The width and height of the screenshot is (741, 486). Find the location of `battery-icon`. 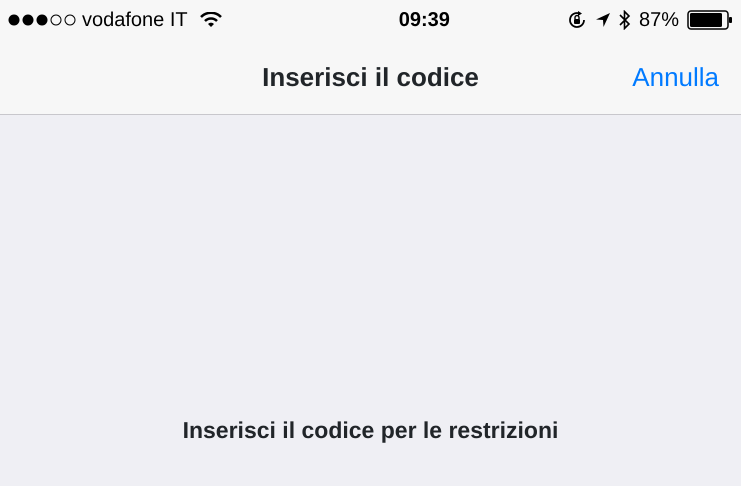

battery-icon is located at coordinates (710, 20).